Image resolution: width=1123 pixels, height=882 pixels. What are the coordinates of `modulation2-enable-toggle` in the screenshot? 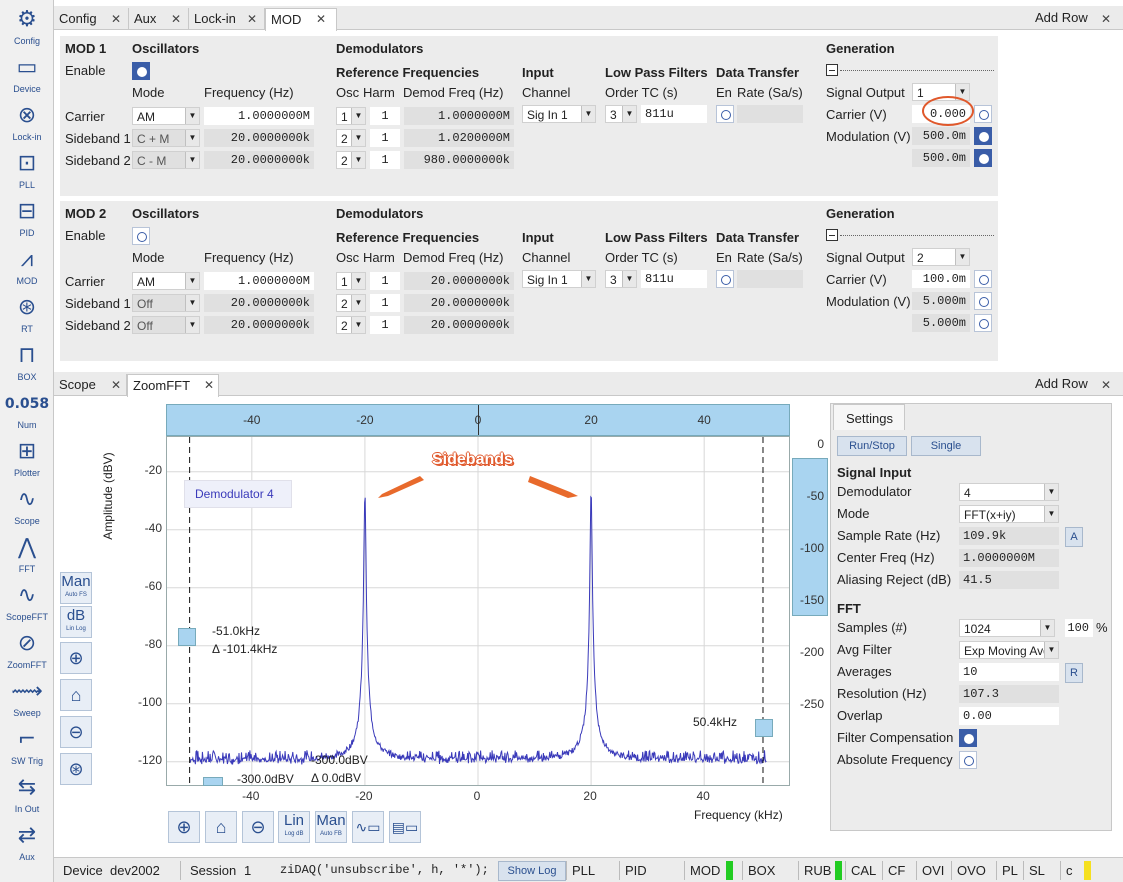 It's located at (983, 323).